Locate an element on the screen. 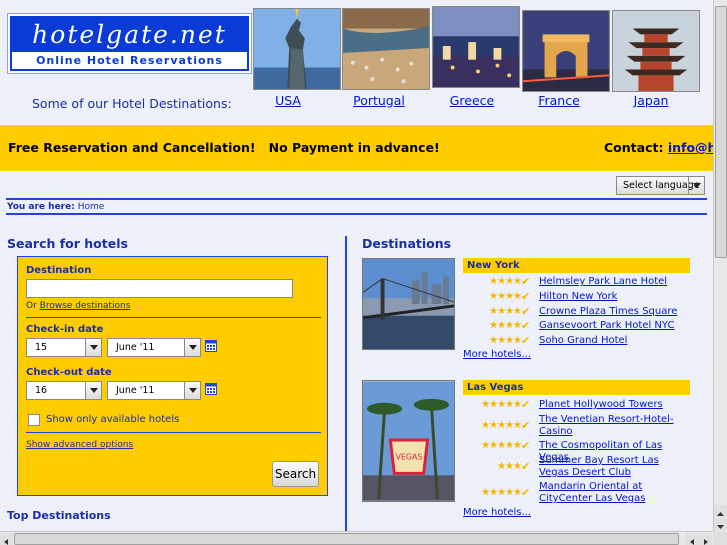 The image size is (727, 545). hotel-row: ★★★★★ ✔ The Venetian Resort-Hotel-Casino is located at coordinates (578, 426).